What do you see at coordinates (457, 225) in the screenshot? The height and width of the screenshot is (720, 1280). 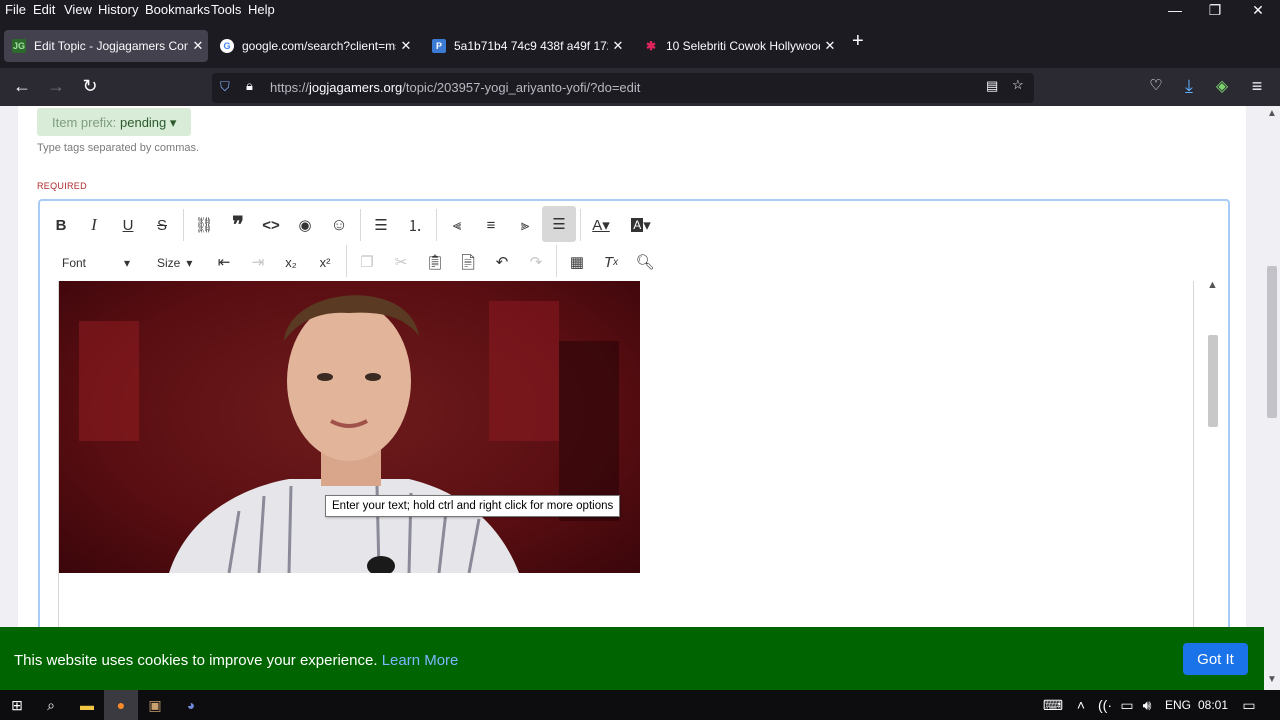 I see `align-left-icon: ⫷` at bounding box center [457, 225].